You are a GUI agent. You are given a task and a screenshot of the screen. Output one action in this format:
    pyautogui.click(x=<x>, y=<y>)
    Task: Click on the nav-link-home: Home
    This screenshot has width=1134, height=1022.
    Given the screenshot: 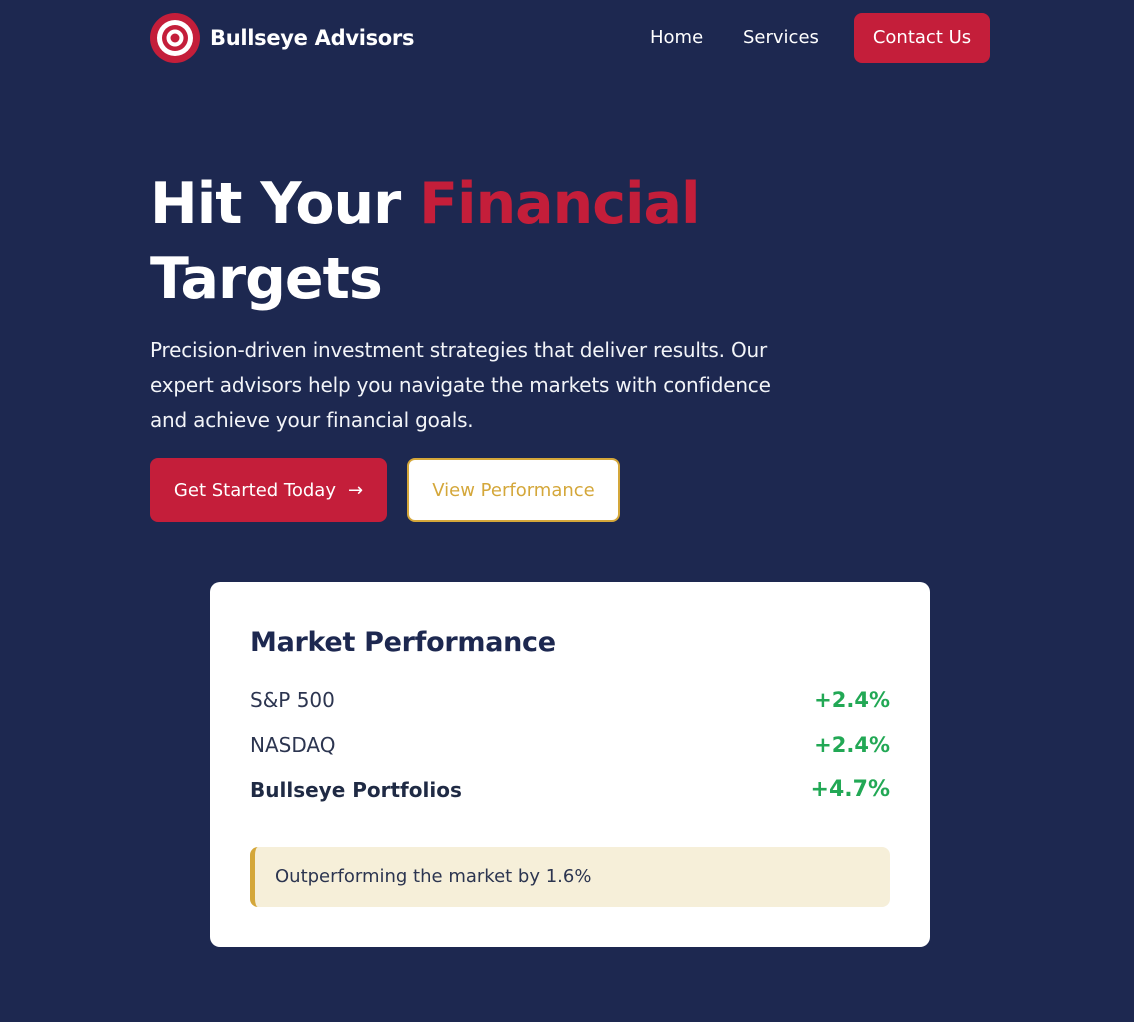 What is the action you would take?
    pyautogui.click(x=676, y=38)
    